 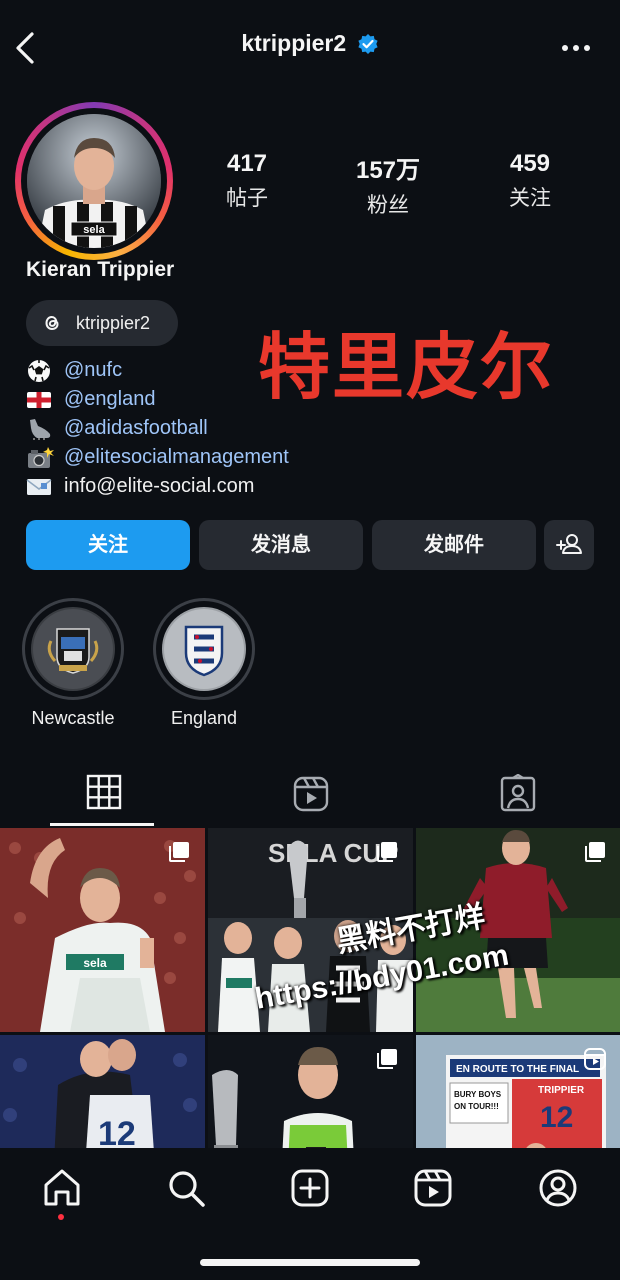 I want to click on bio-line: @elitesocialmanagement, so click(x=236, y=457).